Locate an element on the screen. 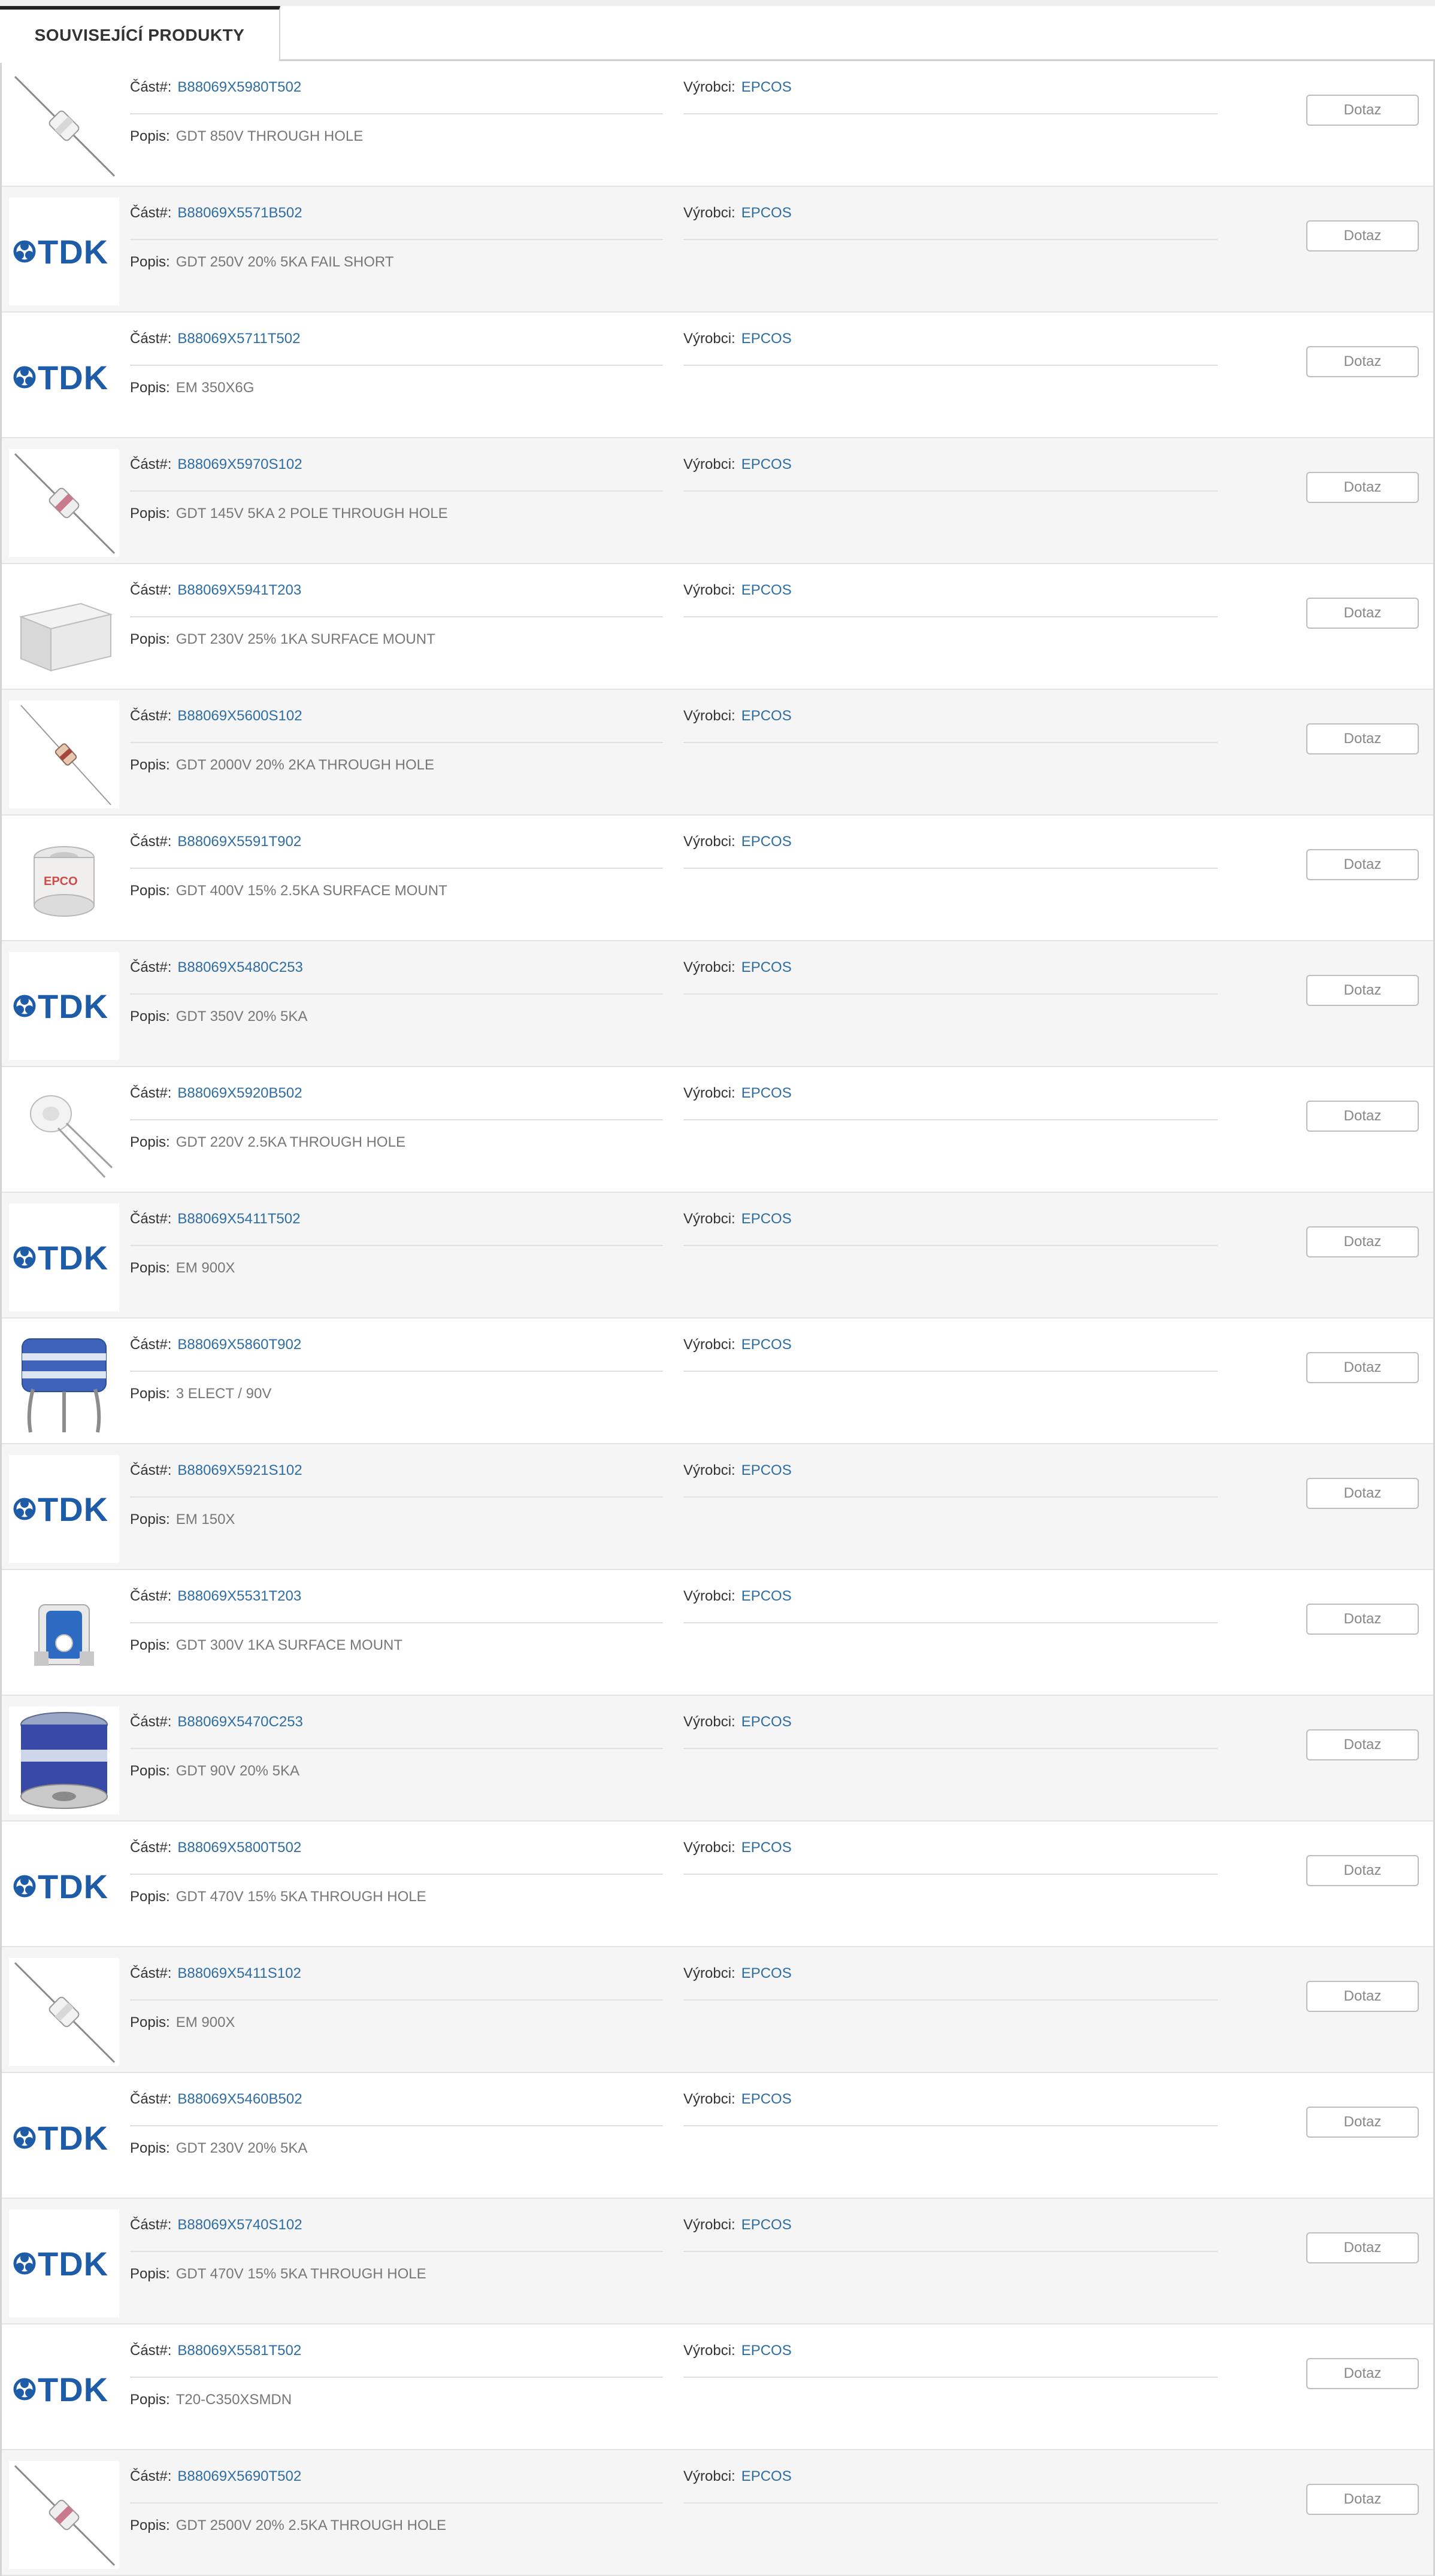 Image resolution: width=1435 pixels, height=2576 pixels. part-number-link: B88069X5581T502 is located at coordinates (239, 2350).